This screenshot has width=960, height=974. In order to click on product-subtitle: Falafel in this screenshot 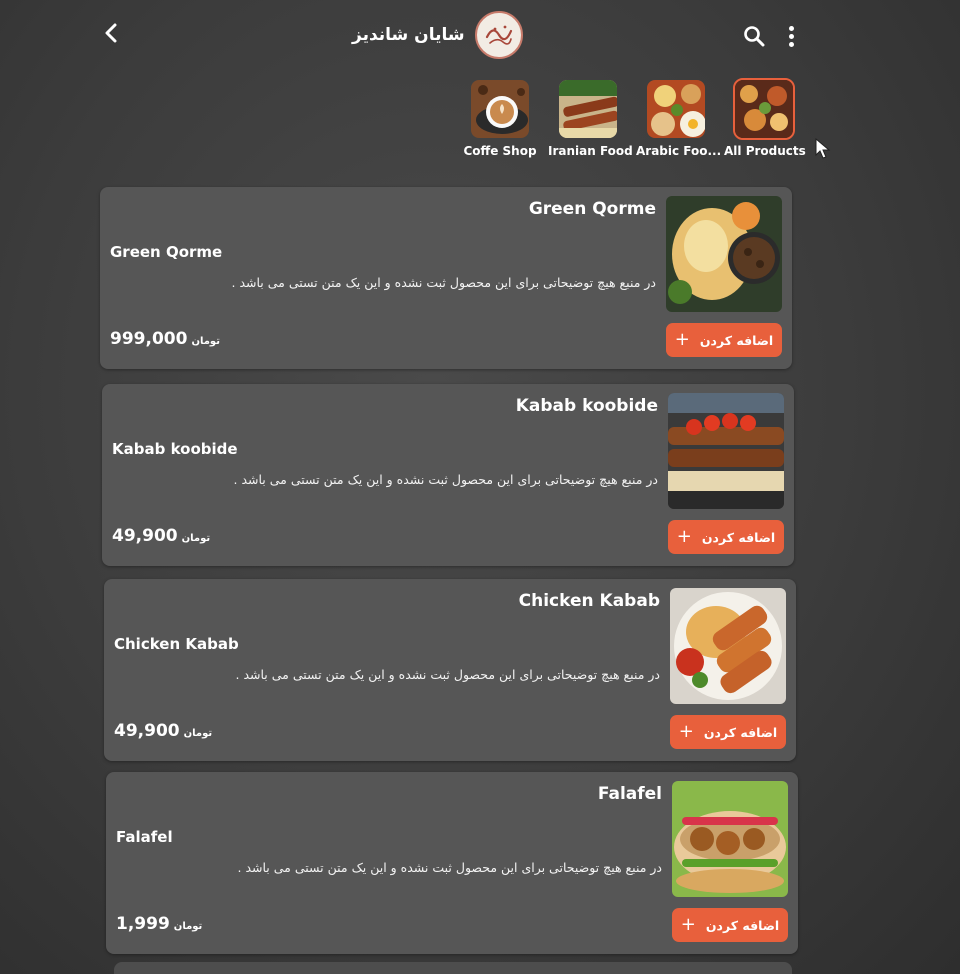, I will do `click(144, 837)`.